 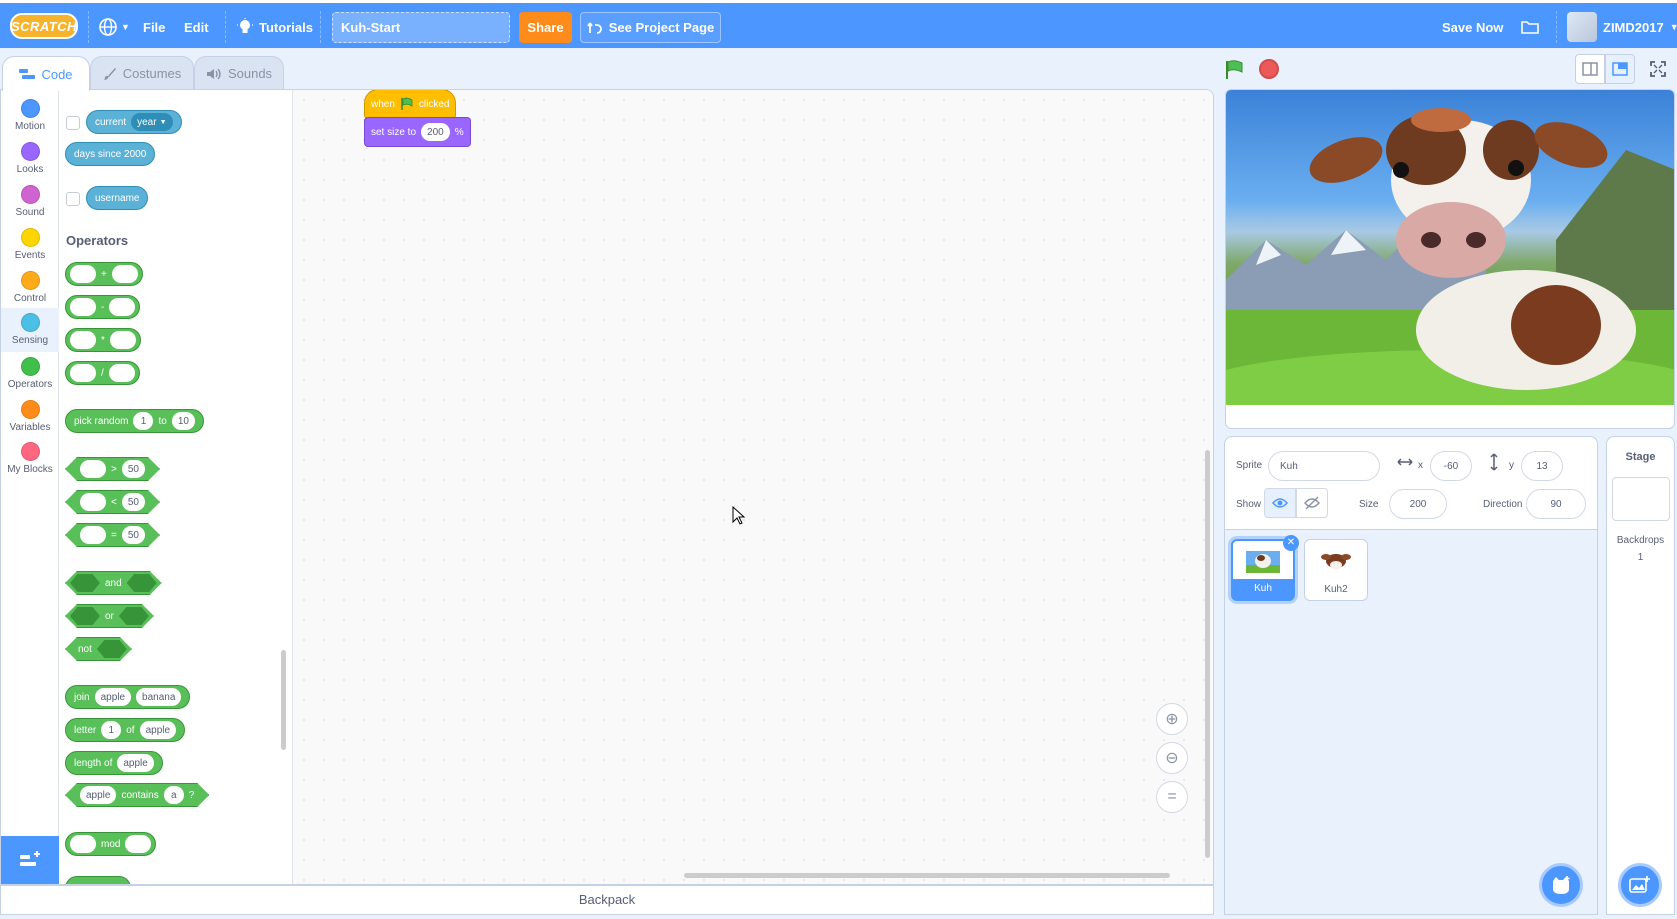 I want to click on zoom-in-button: ⊕, so click(x=1172, y=719).